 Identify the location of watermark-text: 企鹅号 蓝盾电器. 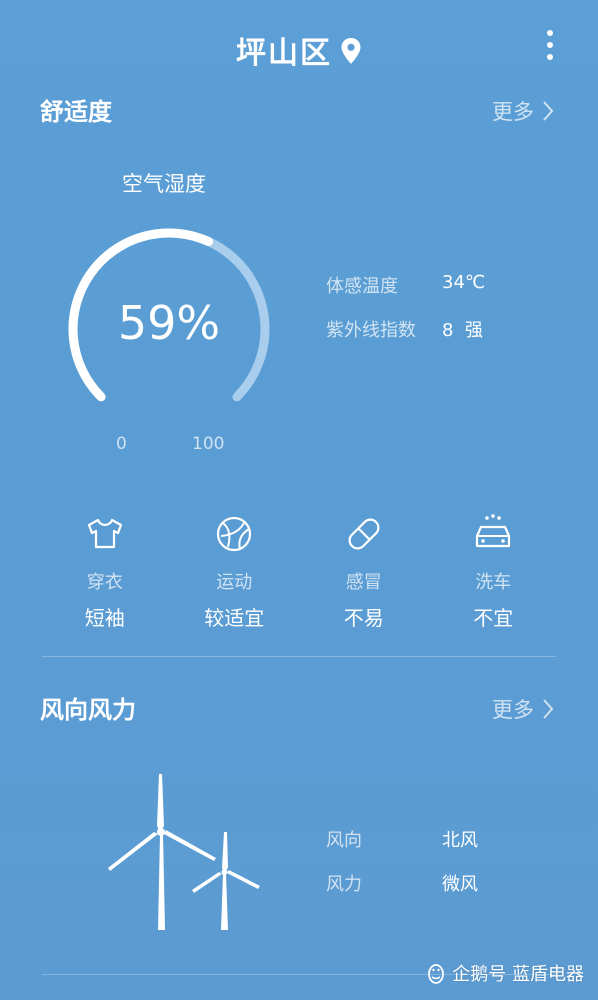
(518, 974).